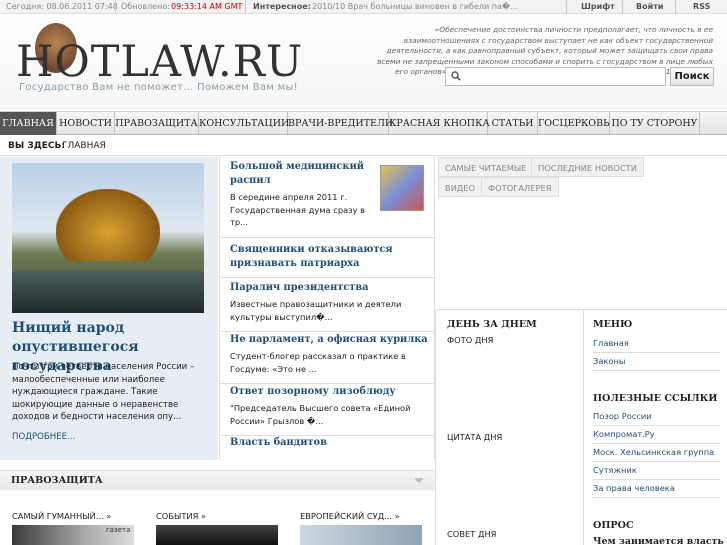 The image size is (727, 545). Describe the element at coordinates (84, 146) in the screenshot. I see `breadcrumb-current: ГЛАВНАЯ` at that location.